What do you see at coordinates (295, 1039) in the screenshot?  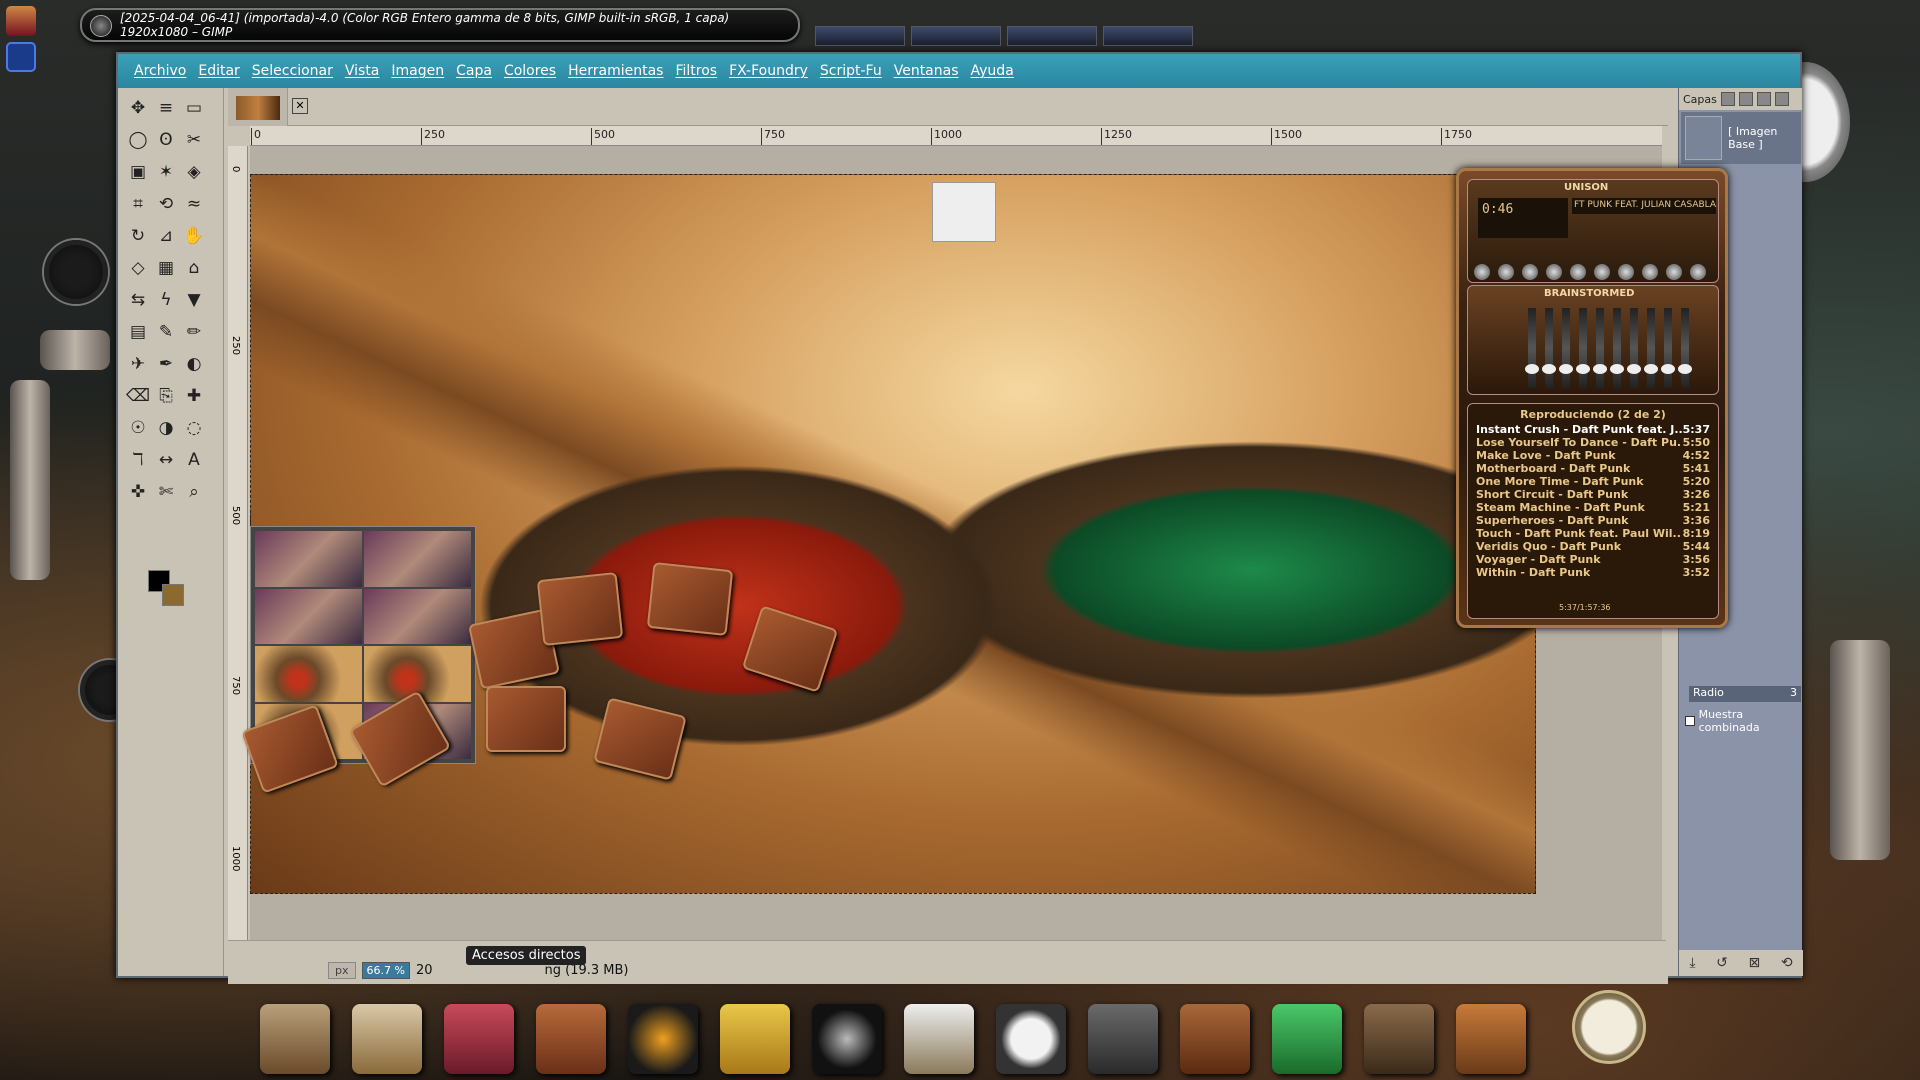 I see `bag-dock-icon` at bounding box center [295, 1039].